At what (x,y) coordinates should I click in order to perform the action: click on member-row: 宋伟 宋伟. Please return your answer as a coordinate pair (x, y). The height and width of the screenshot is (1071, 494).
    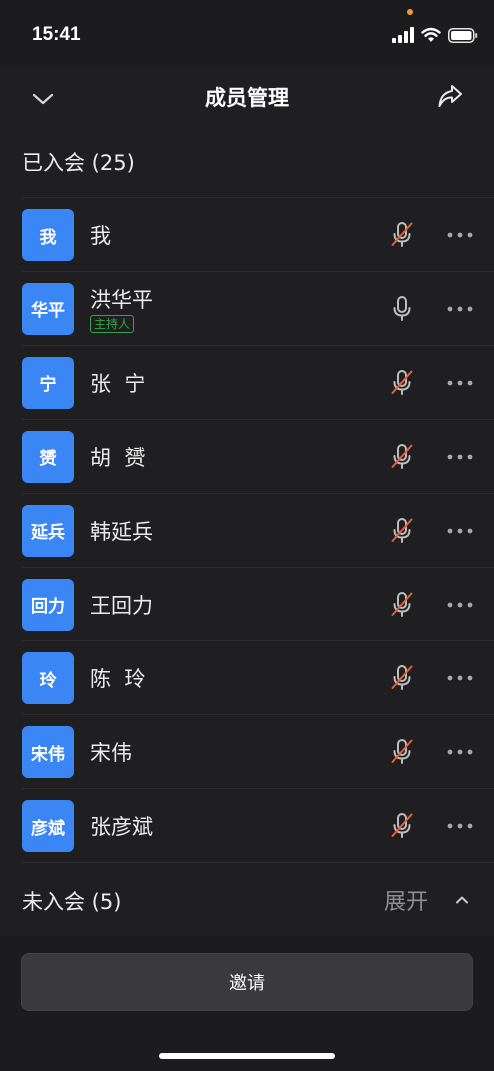
    Looking at the image, I should click on (247, 752).